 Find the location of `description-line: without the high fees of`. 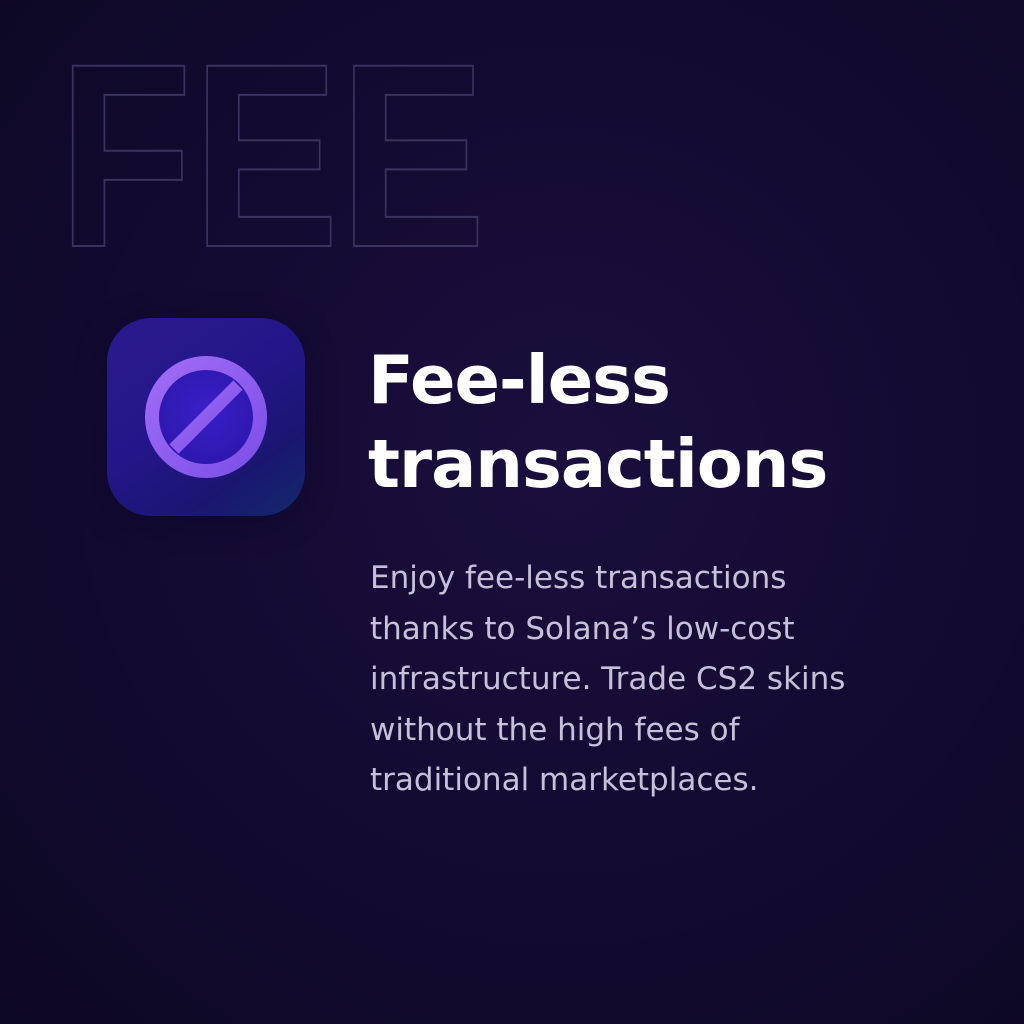

description-line: without the high fees of is located at coordinates (555, 729).